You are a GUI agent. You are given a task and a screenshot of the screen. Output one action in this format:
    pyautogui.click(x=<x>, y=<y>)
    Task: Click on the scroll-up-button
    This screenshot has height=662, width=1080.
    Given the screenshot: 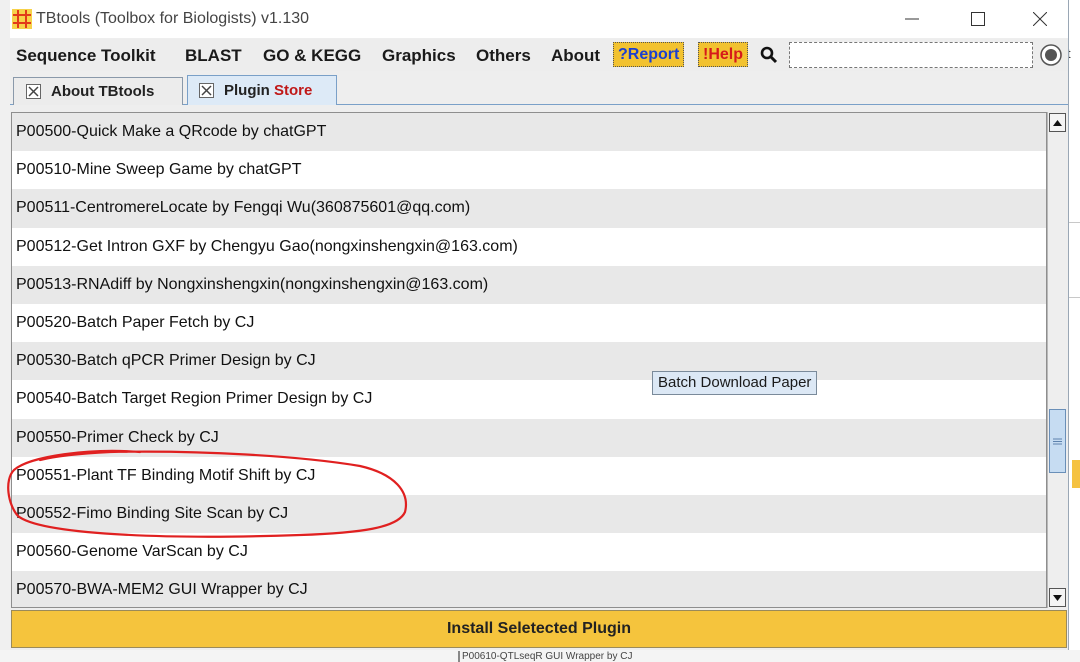 What is the action you would take?
    pyautogui.click(x=1057, y=122)
    